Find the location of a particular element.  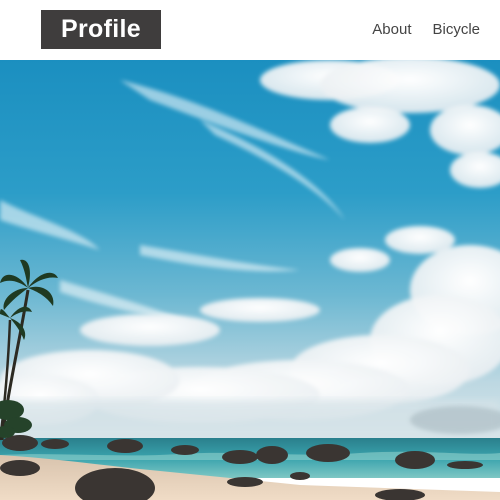

main-nav: About Bicycle is located at coordinates (426, 30).